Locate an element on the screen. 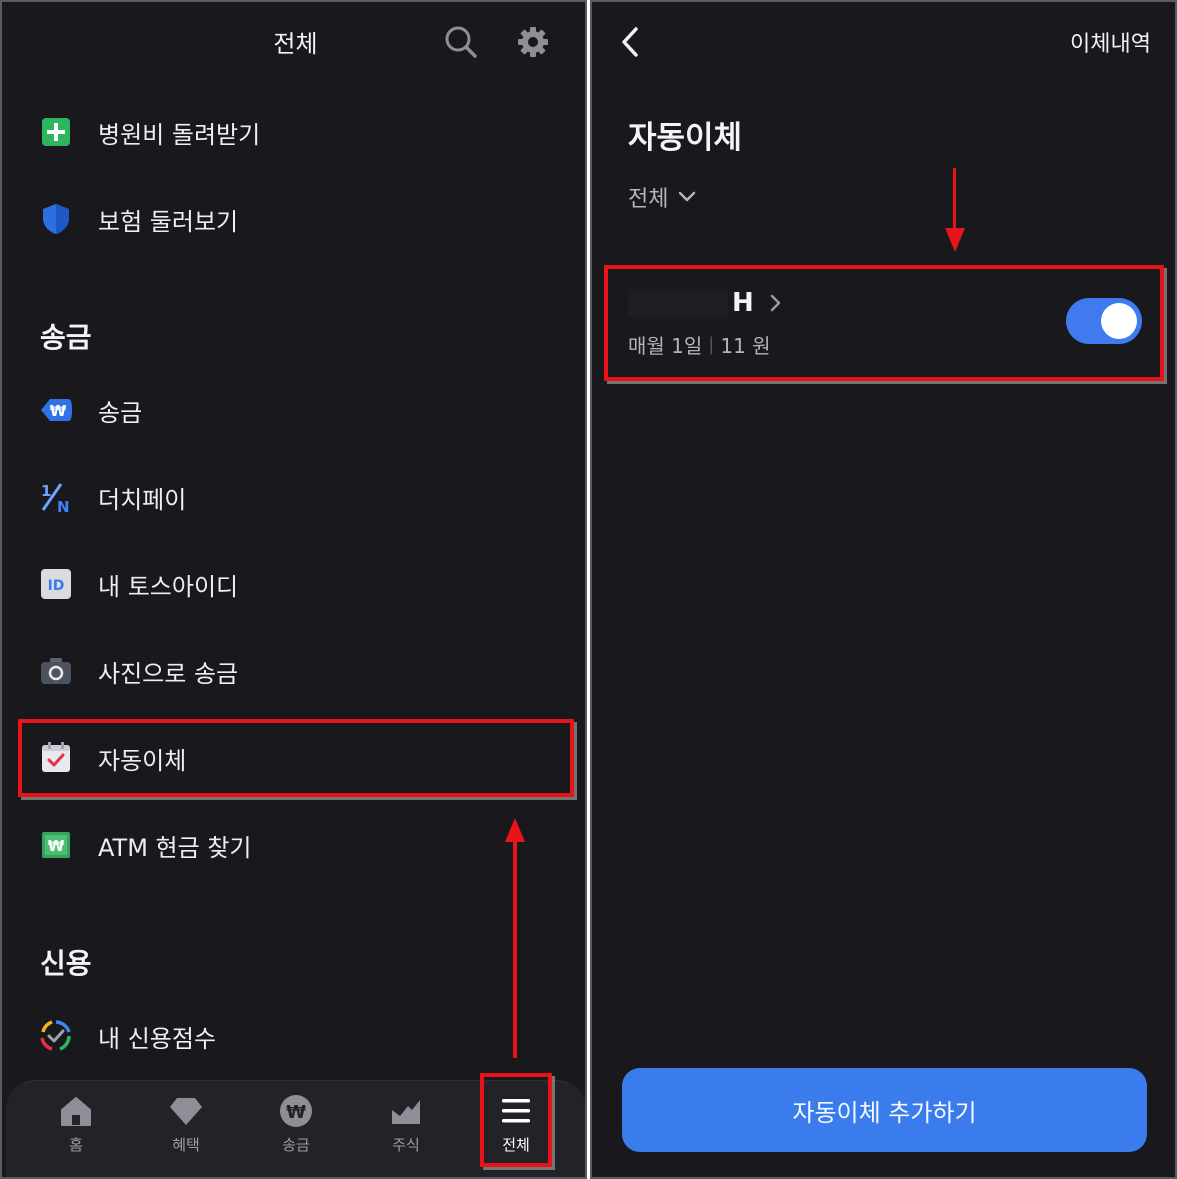  tab-label: 송금 is located at coordinates (296, 1145).